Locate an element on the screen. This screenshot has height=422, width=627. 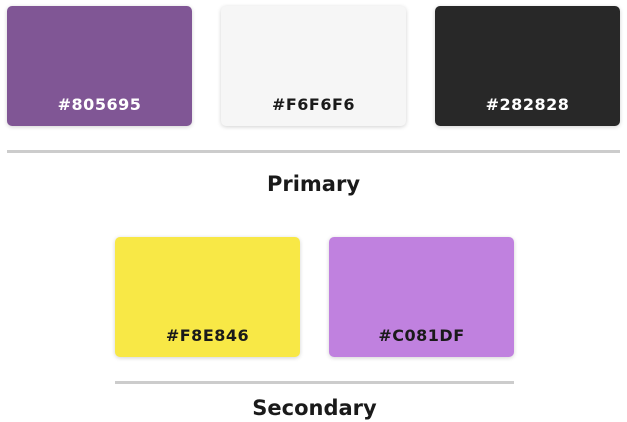
secondary-divider is located at coordinates (314, 382).